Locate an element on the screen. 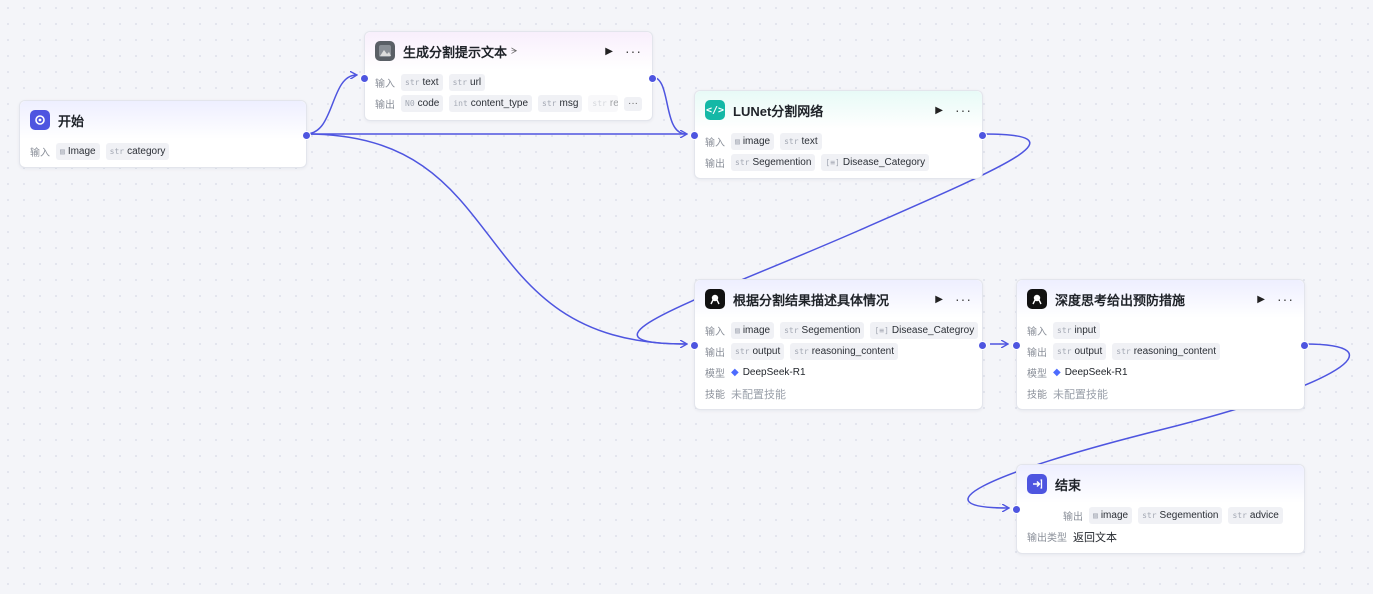 The height and width of the screenshot is (594, 1373). prompt-node-header: 生成分割提示文本 ᗒ ▶ ··· is located at coordinates (508, 51).